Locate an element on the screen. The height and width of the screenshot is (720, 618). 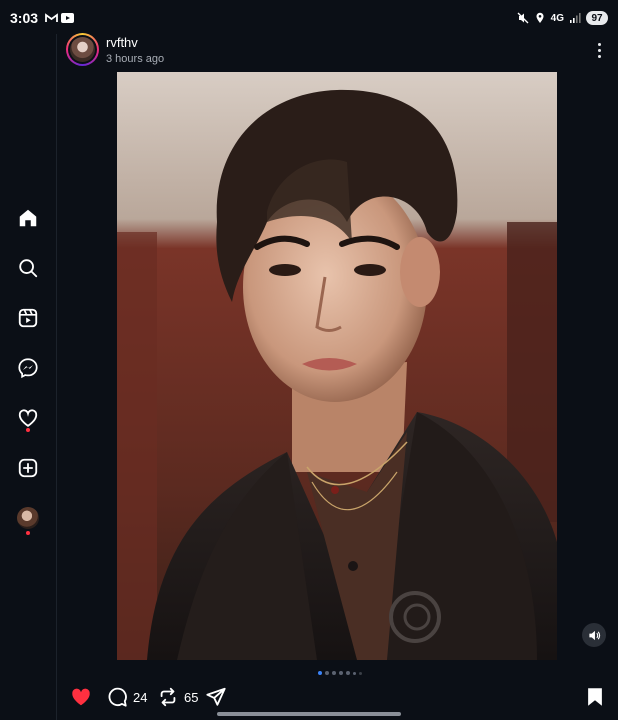
repost-button: 65 is located at coordinates (177, 697).